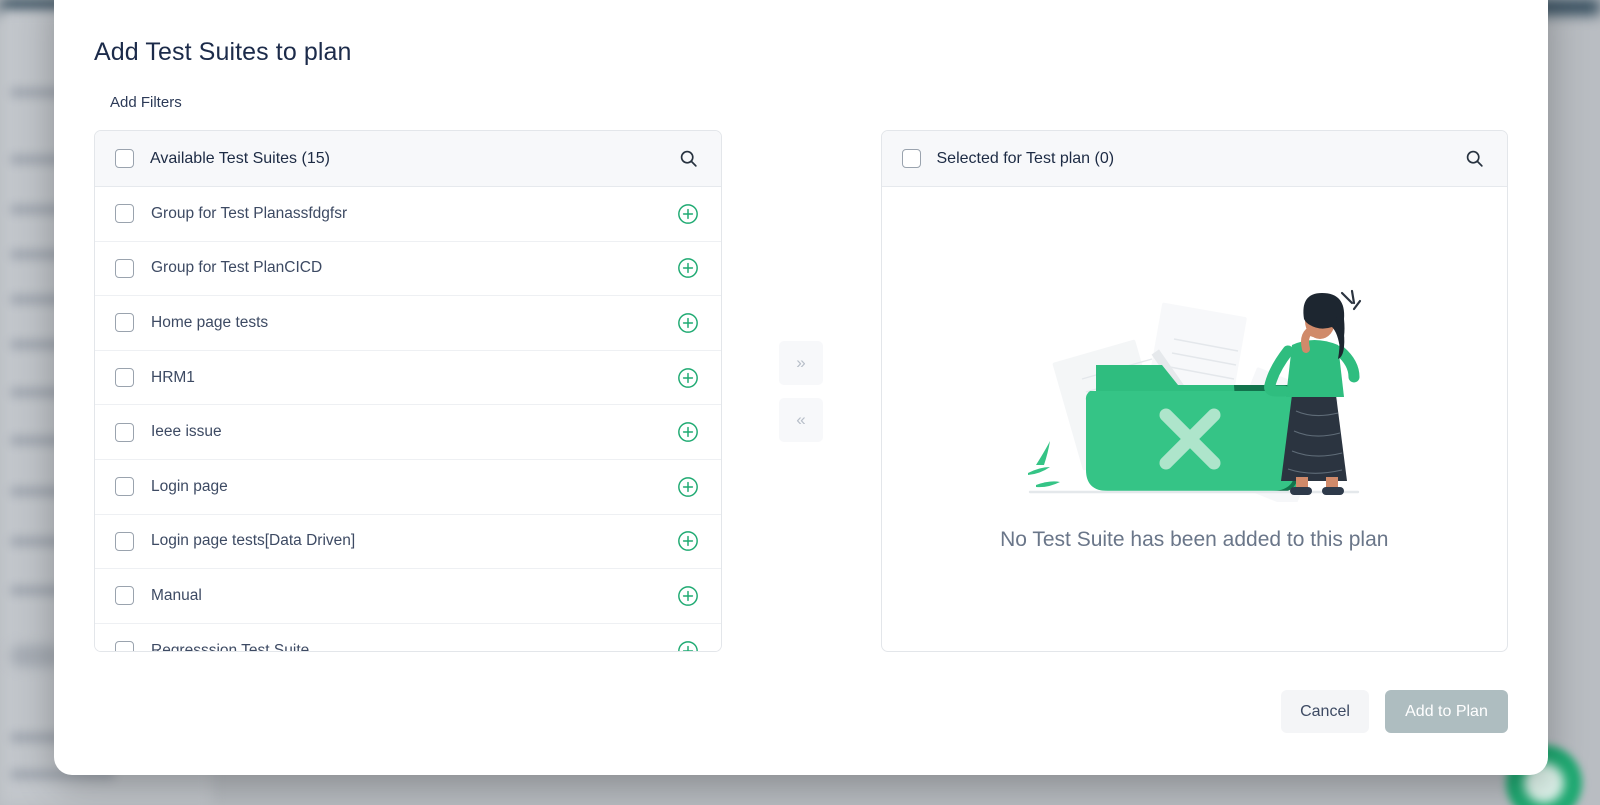  What do you see at coordinates (911, 158) in the screenshot?
I see `selected-select-all-checkbox` at bounding box center [911, 158].